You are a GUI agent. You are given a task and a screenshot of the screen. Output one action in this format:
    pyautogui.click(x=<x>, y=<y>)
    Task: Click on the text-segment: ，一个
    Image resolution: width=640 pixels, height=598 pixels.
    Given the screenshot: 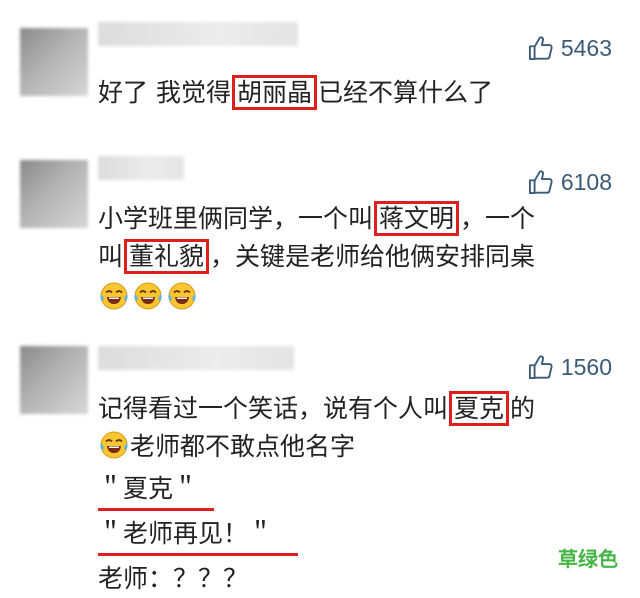 What is the action you would take?
    pyautogui.click(x=498, y=218)
    